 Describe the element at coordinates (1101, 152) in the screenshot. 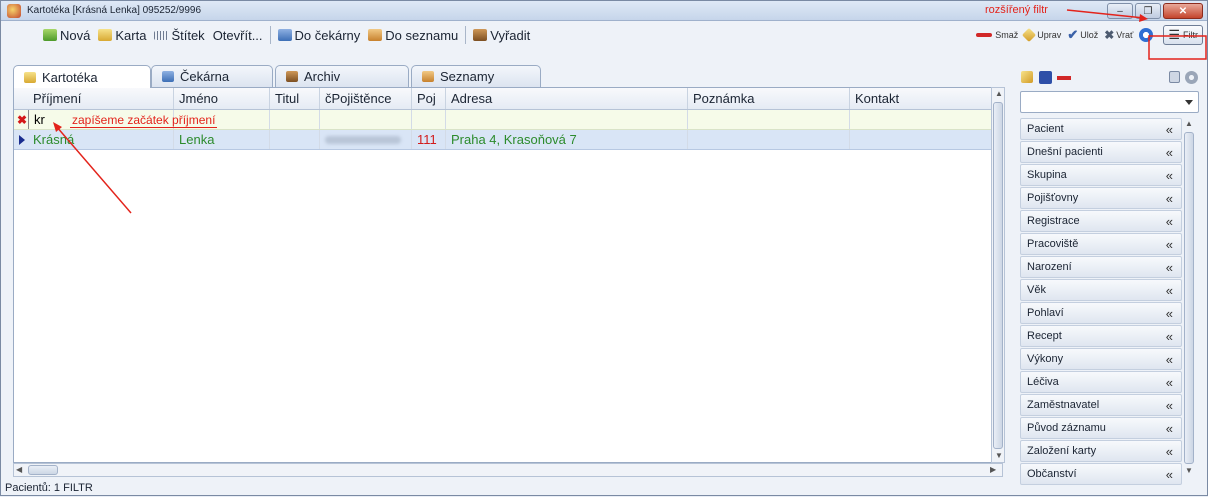

I see `filter-section-dnesni-pacienti: Dnešní pacienti «` at that location.